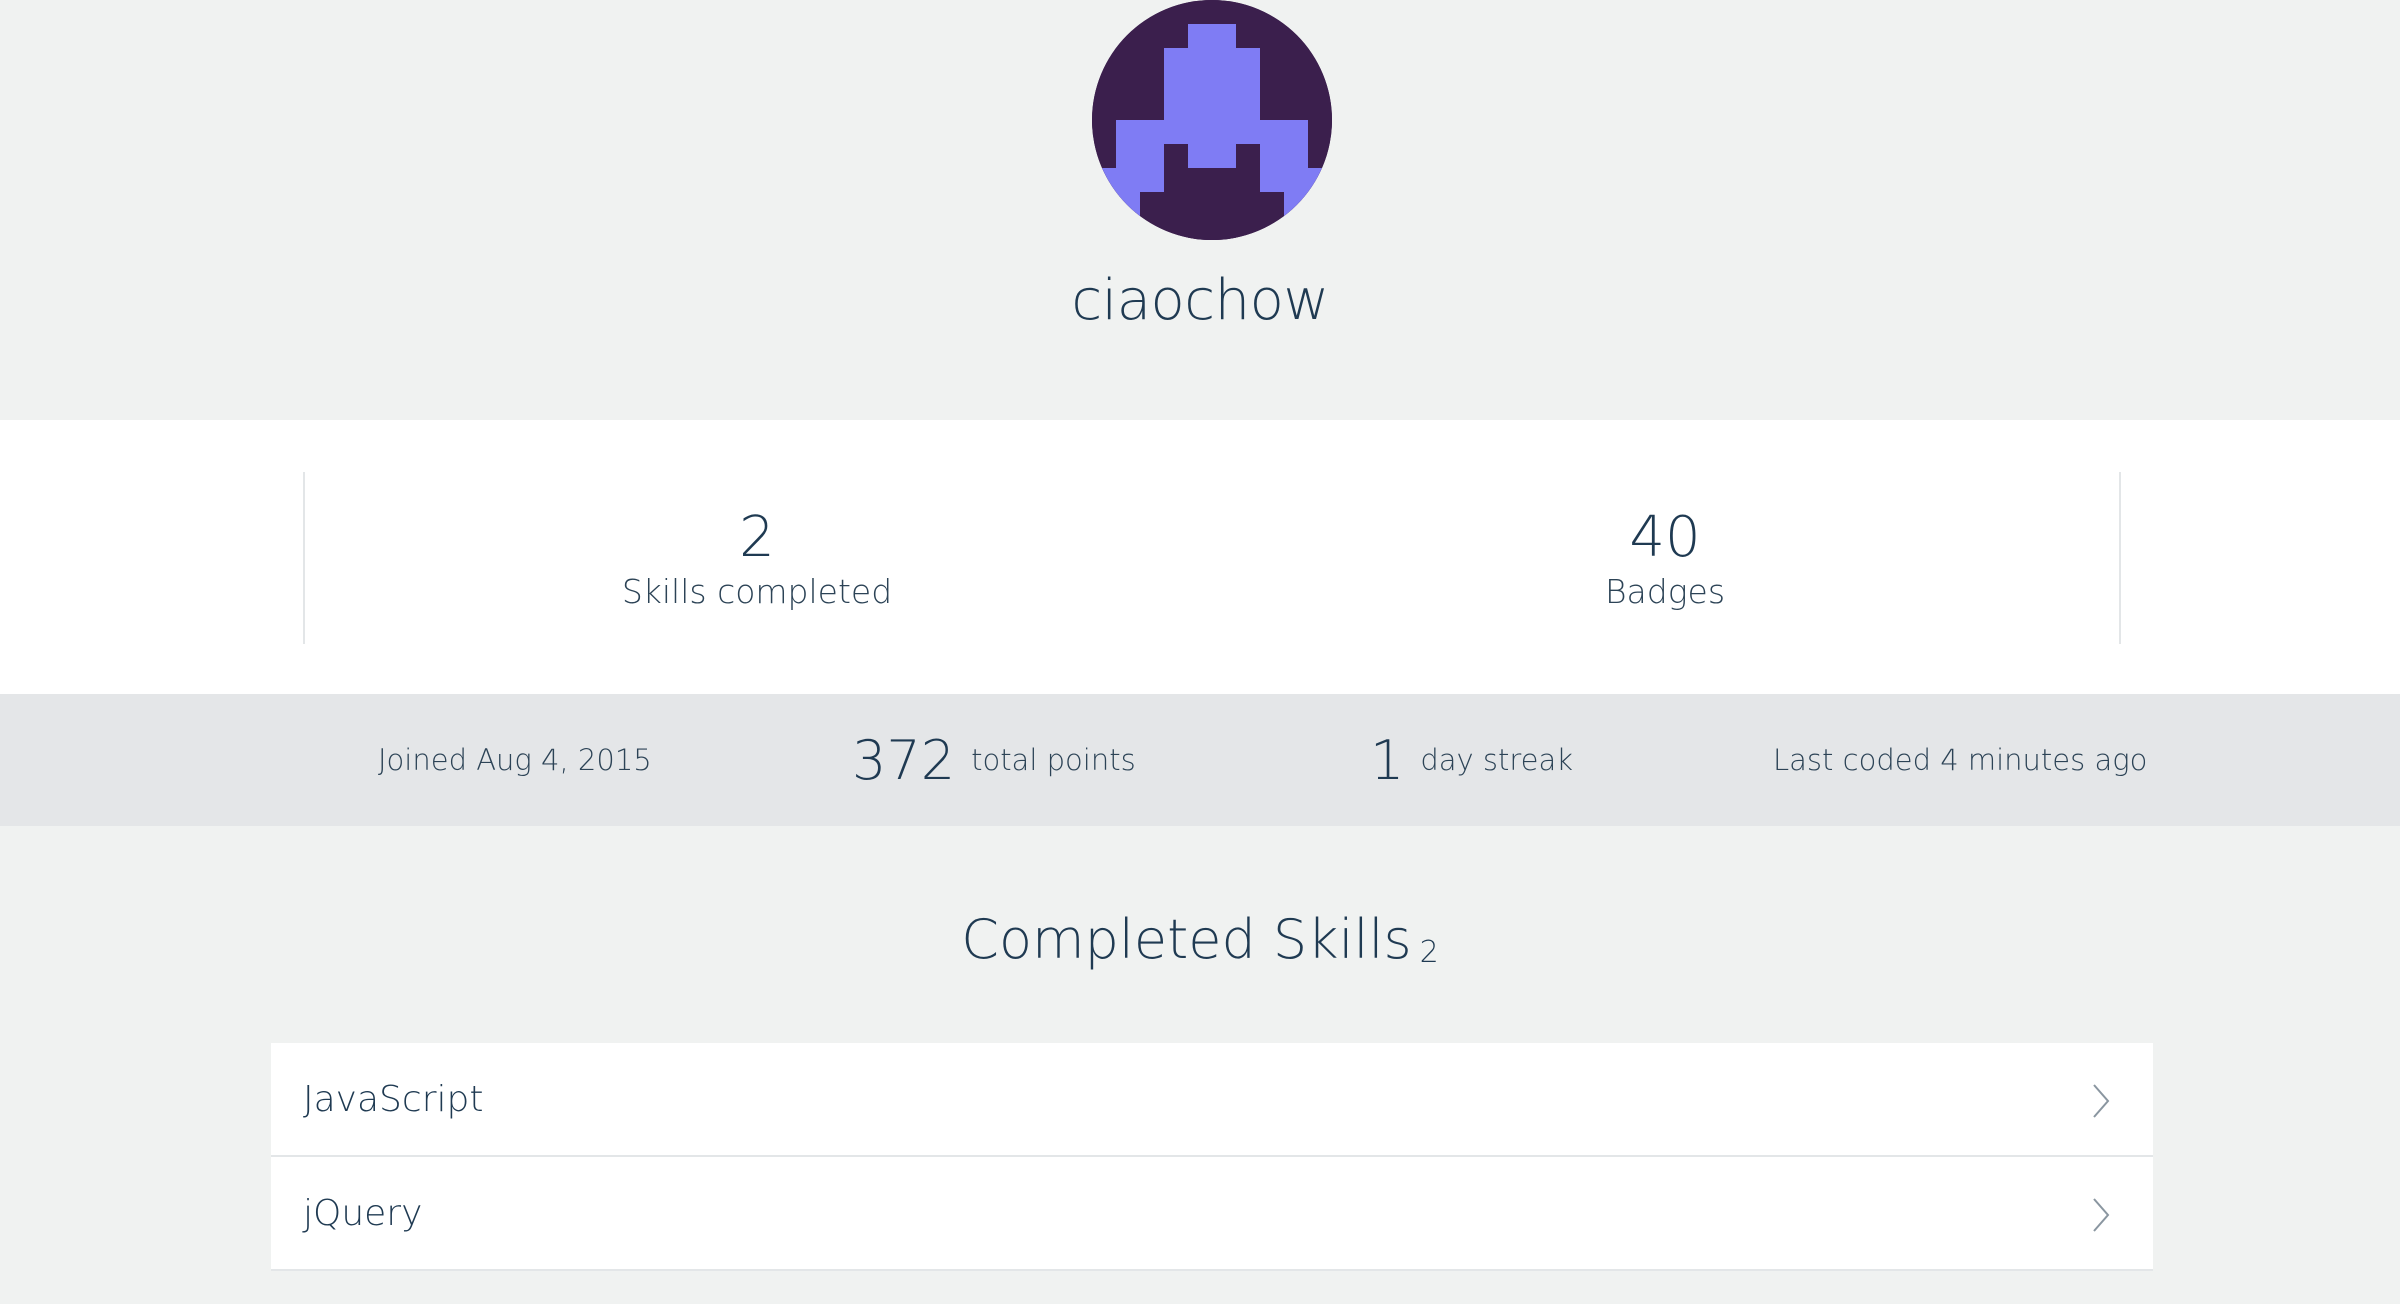 The height and width of the screenshot is (1304, 2400). I want to click on profile-username: ciaochow, so click(1200, 300).